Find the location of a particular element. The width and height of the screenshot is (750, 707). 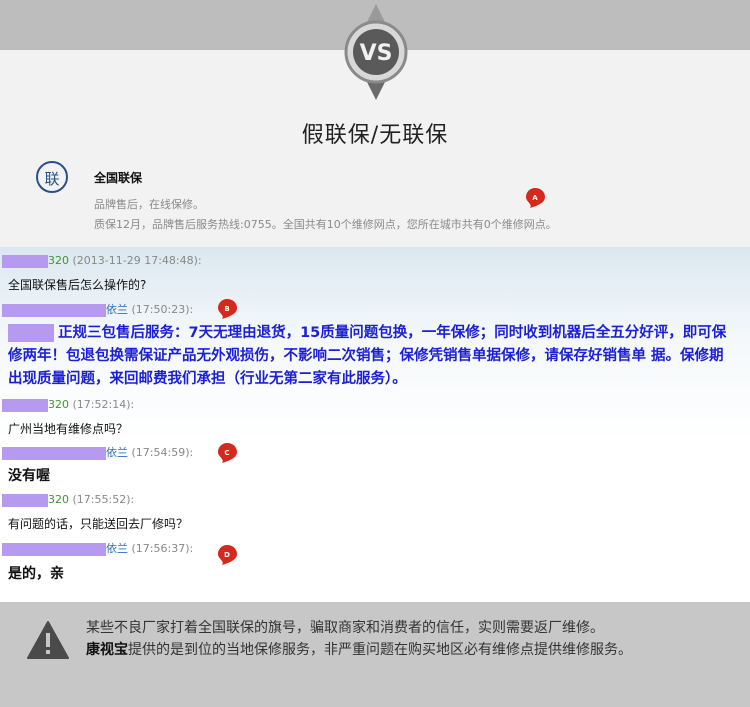

message-time: (17:56:37): is located at coordinates (162, 548).